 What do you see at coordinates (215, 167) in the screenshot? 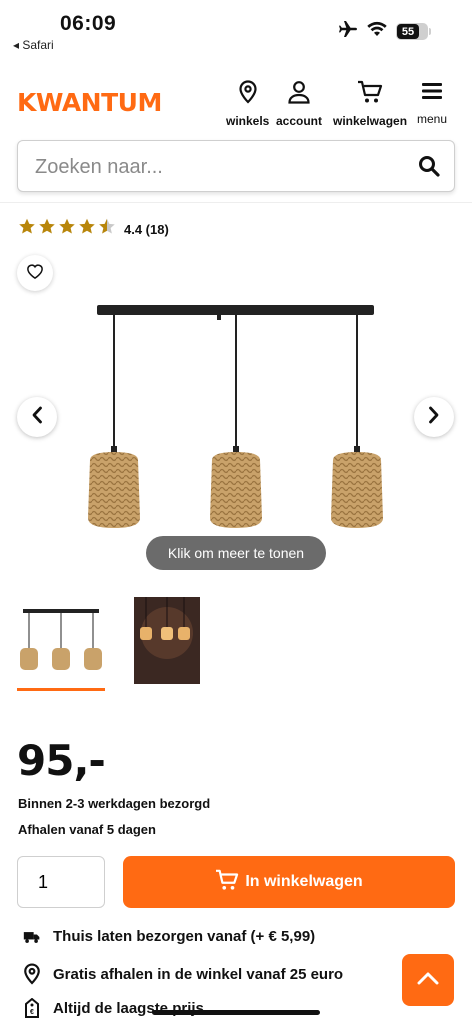
I see `search-input` at bounding box center [215, 167].